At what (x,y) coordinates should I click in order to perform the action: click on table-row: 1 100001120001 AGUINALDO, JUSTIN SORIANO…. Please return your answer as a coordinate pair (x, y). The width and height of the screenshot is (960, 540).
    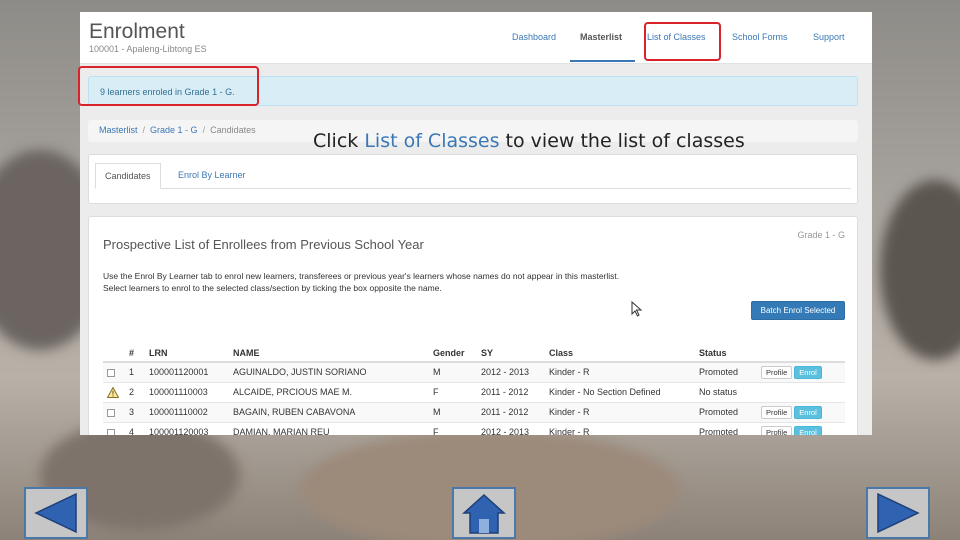
    Looking at the image, I should click on (474, 371).